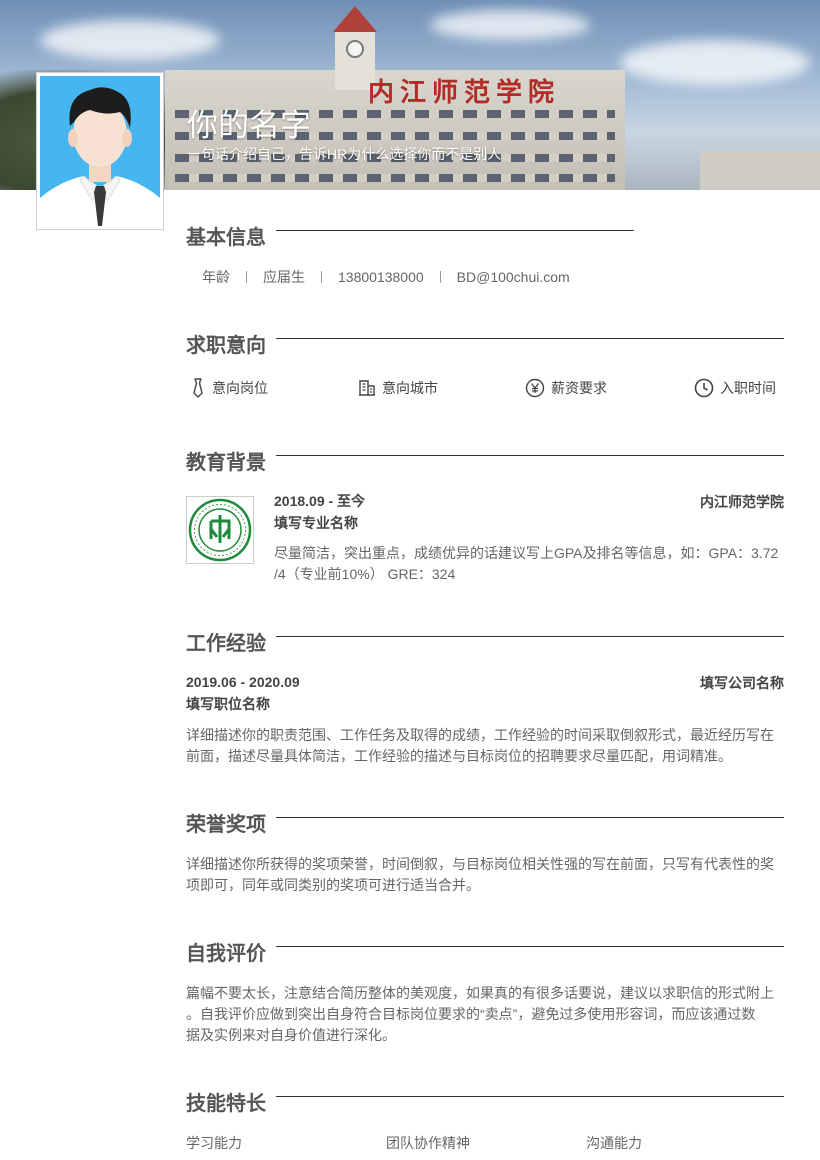 This screenshot has height=1160, width=820. I want to click on yen-icon, so click(535, 388).